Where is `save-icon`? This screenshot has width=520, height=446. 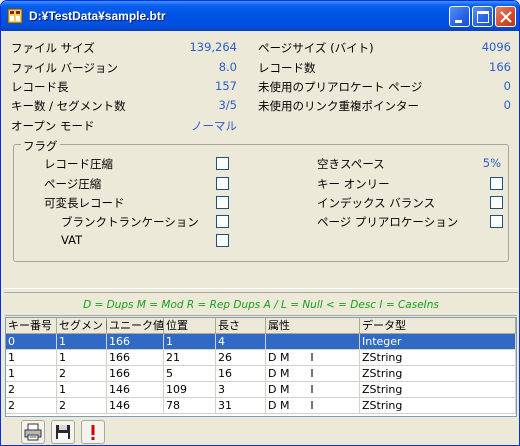 save-icon is located at coordinates (63, 432).